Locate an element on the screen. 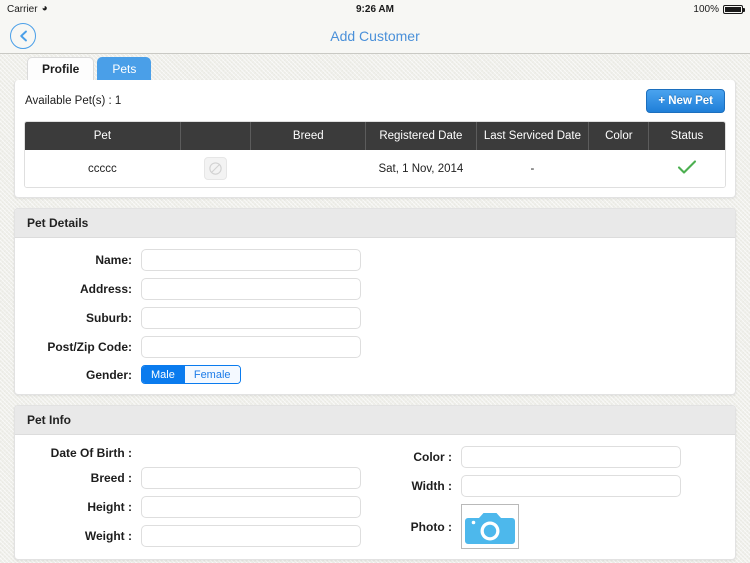 This screenshot has height=563, width=750. pet-details-header: Pet Details is located at coordinates (375, 223).